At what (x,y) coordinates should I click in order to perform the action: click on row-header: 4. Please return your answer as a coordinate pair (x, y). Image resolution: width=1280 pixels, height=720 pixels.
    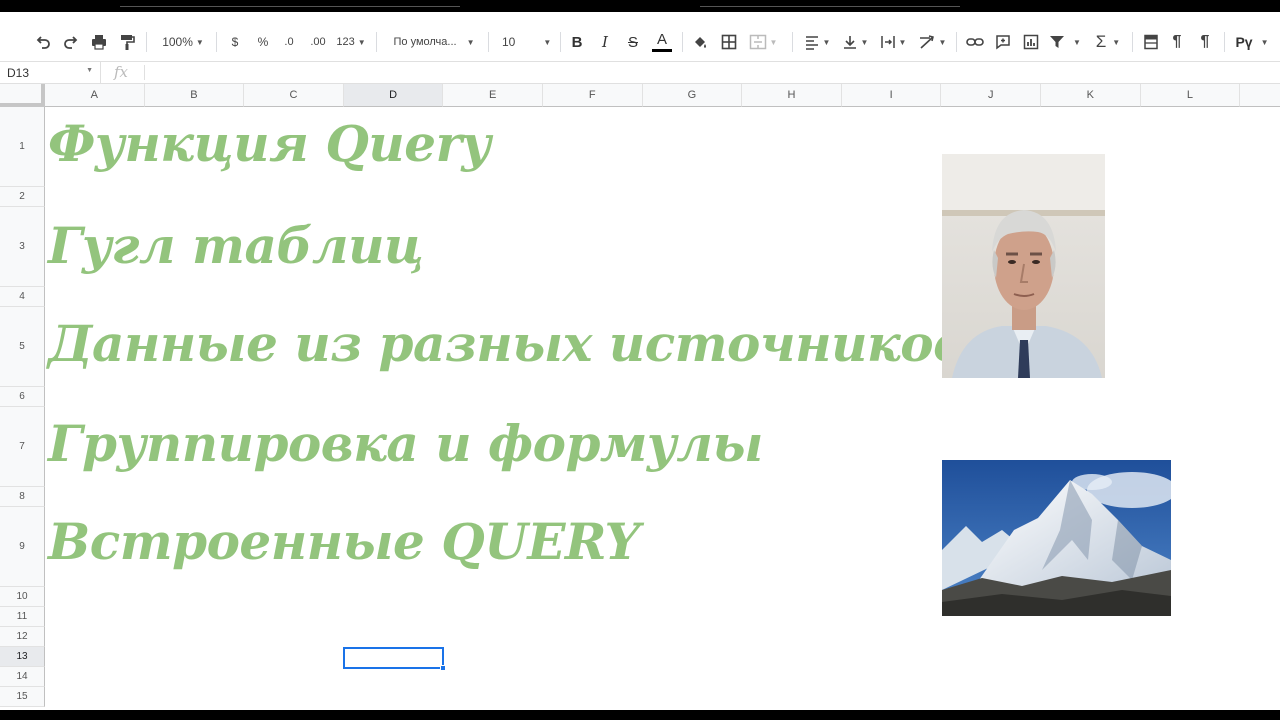
    Looking at the image, I should click on (22, 297).